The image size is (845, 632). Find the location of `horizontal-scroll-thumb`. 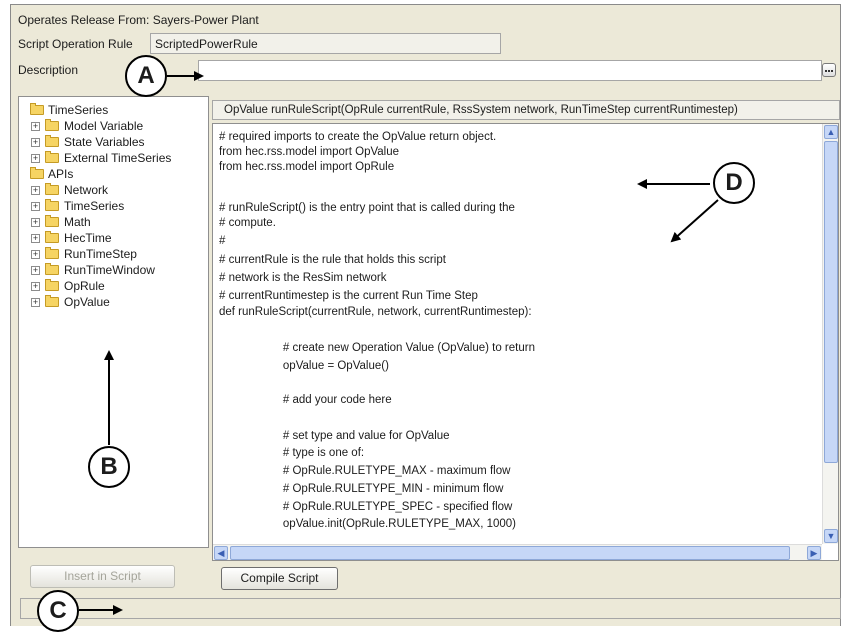

horizontal-scroll-thumb is located at coordinates (510, 553).